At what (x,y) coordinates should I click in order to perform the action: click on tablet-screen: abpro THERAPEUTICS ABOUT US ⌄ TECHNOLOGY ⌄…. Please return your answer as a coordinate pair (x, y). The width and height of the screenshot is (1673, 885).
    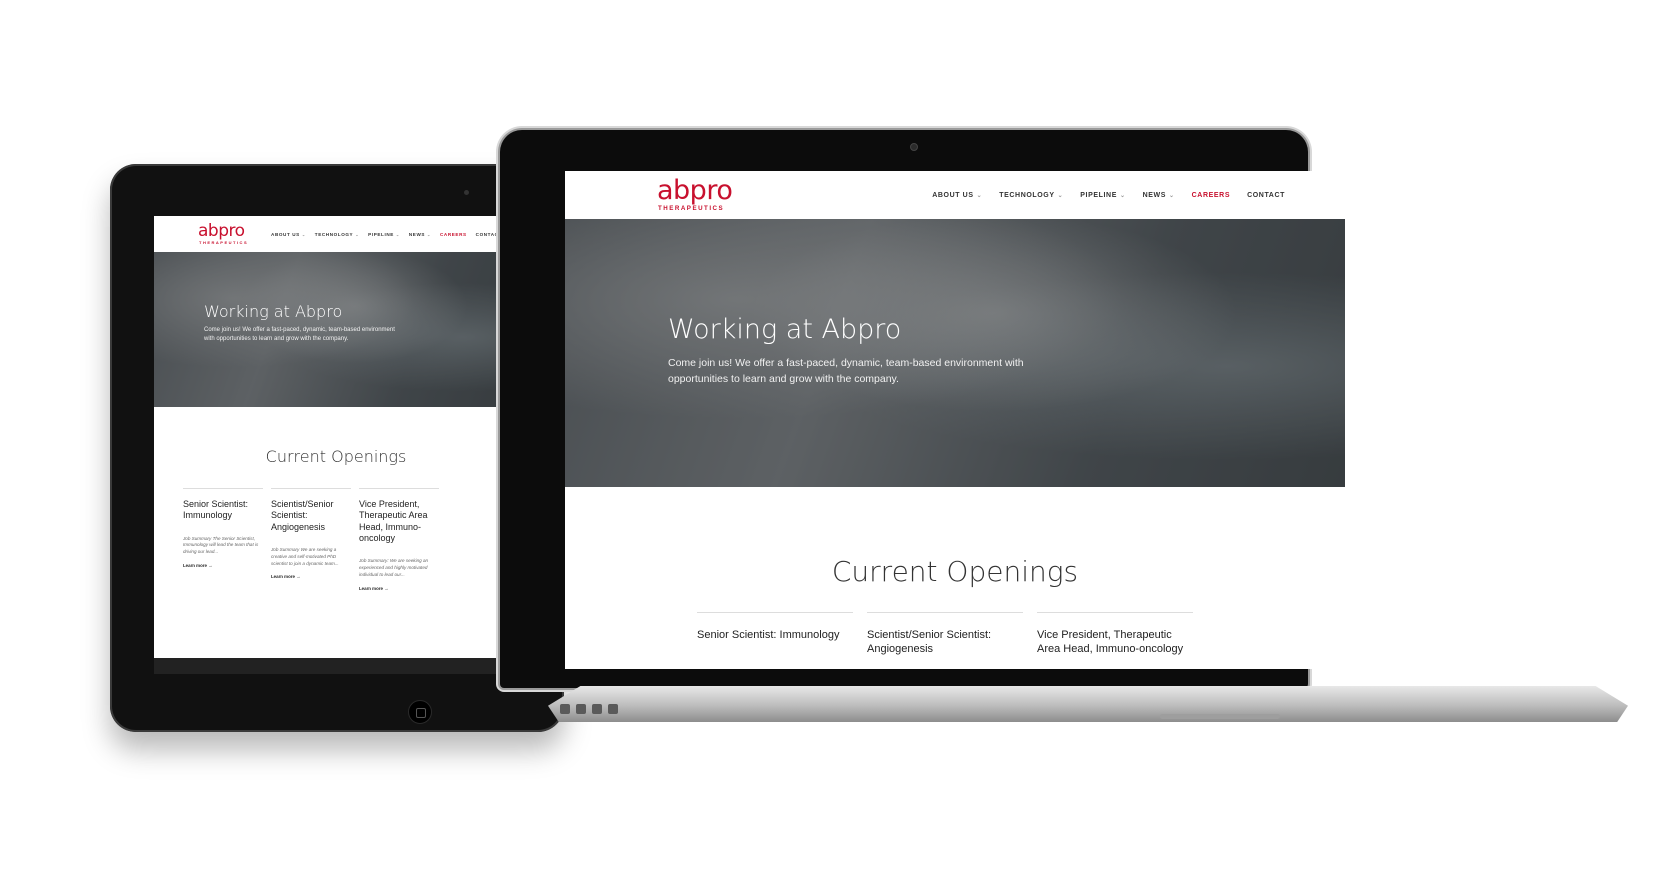
    Looking at the image, I should click on (336, 445).